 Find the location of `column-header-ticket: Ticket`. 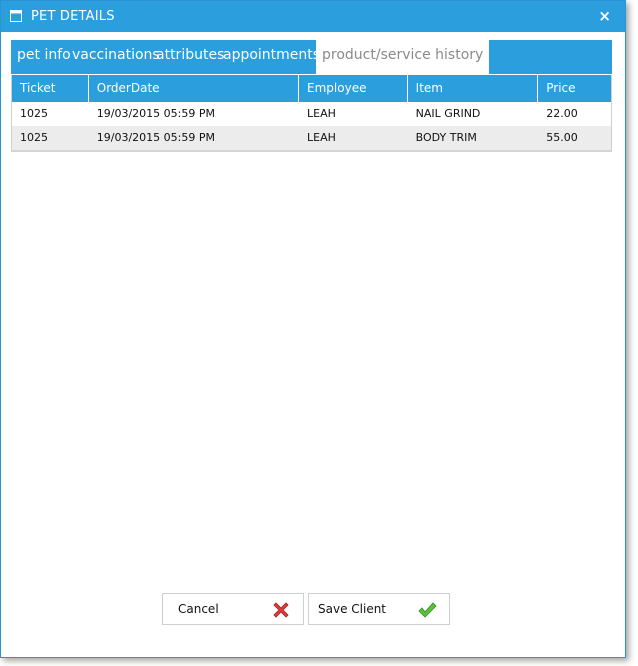

column-header-ticket: Ticket is located at coordinates (50, 88).